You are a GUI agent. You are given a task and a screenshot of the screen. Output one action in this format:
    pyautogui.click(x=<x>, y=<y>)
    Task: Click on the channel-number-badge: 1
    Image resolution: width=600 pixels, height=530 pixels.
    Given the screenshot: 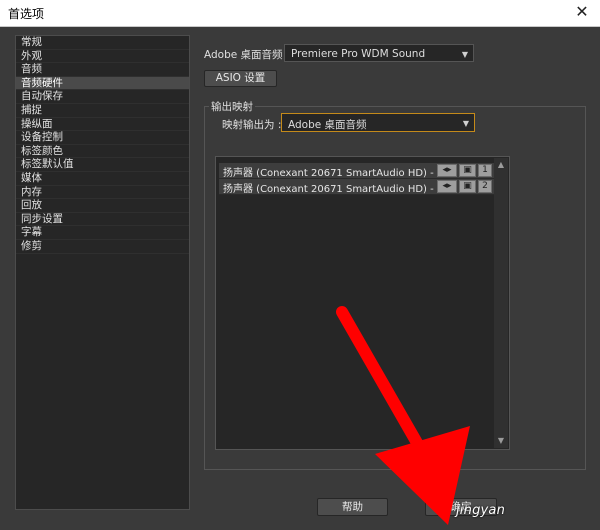 What is the action you would take?
    pyautogui.click(x=485, y=170)
    